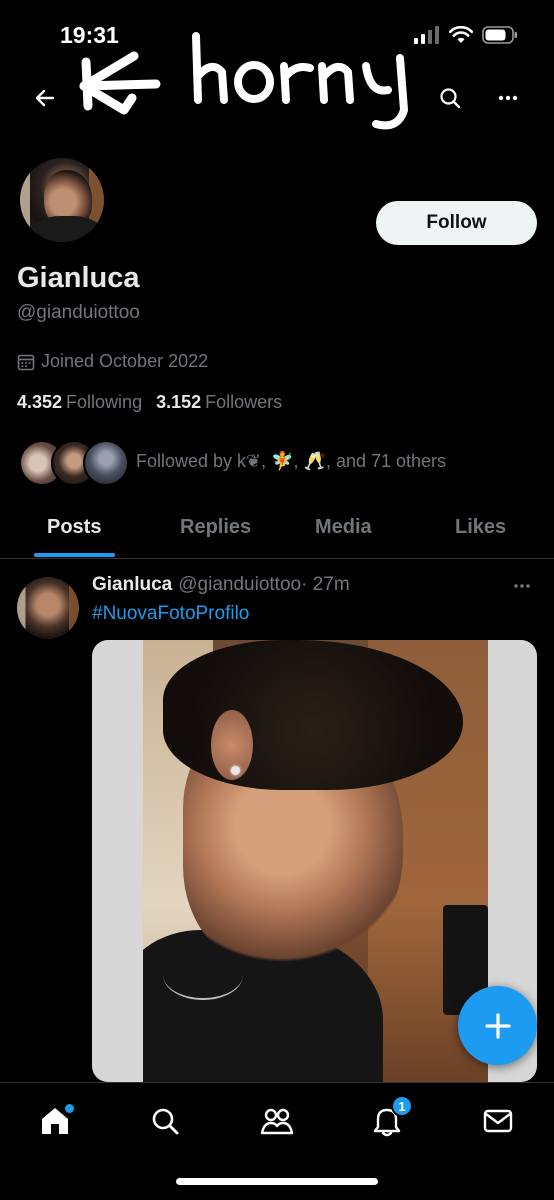 The width and height of the screenshot is (554, 1200). I want to click on compose-button, so click(497, 1025).